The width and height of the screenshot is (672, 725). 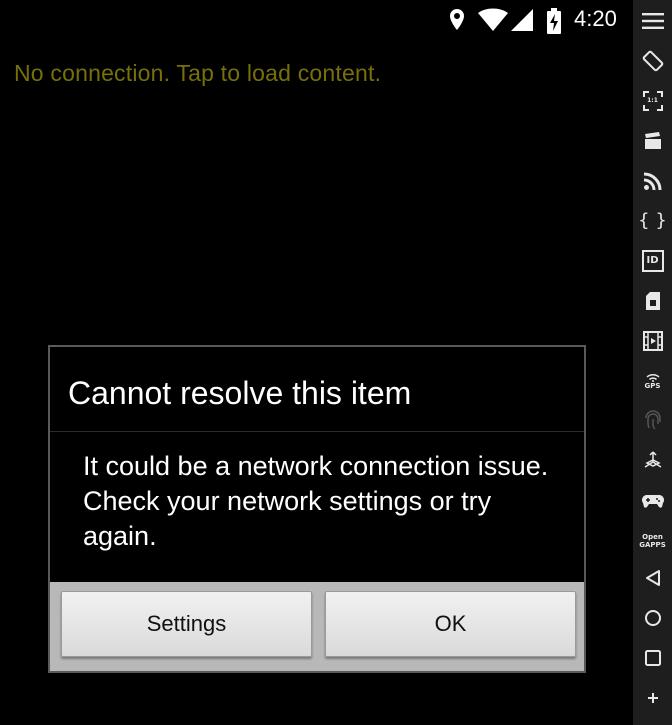 I want to click on opengapps-icon: Open GAPPS, so click(x=652, y=541).